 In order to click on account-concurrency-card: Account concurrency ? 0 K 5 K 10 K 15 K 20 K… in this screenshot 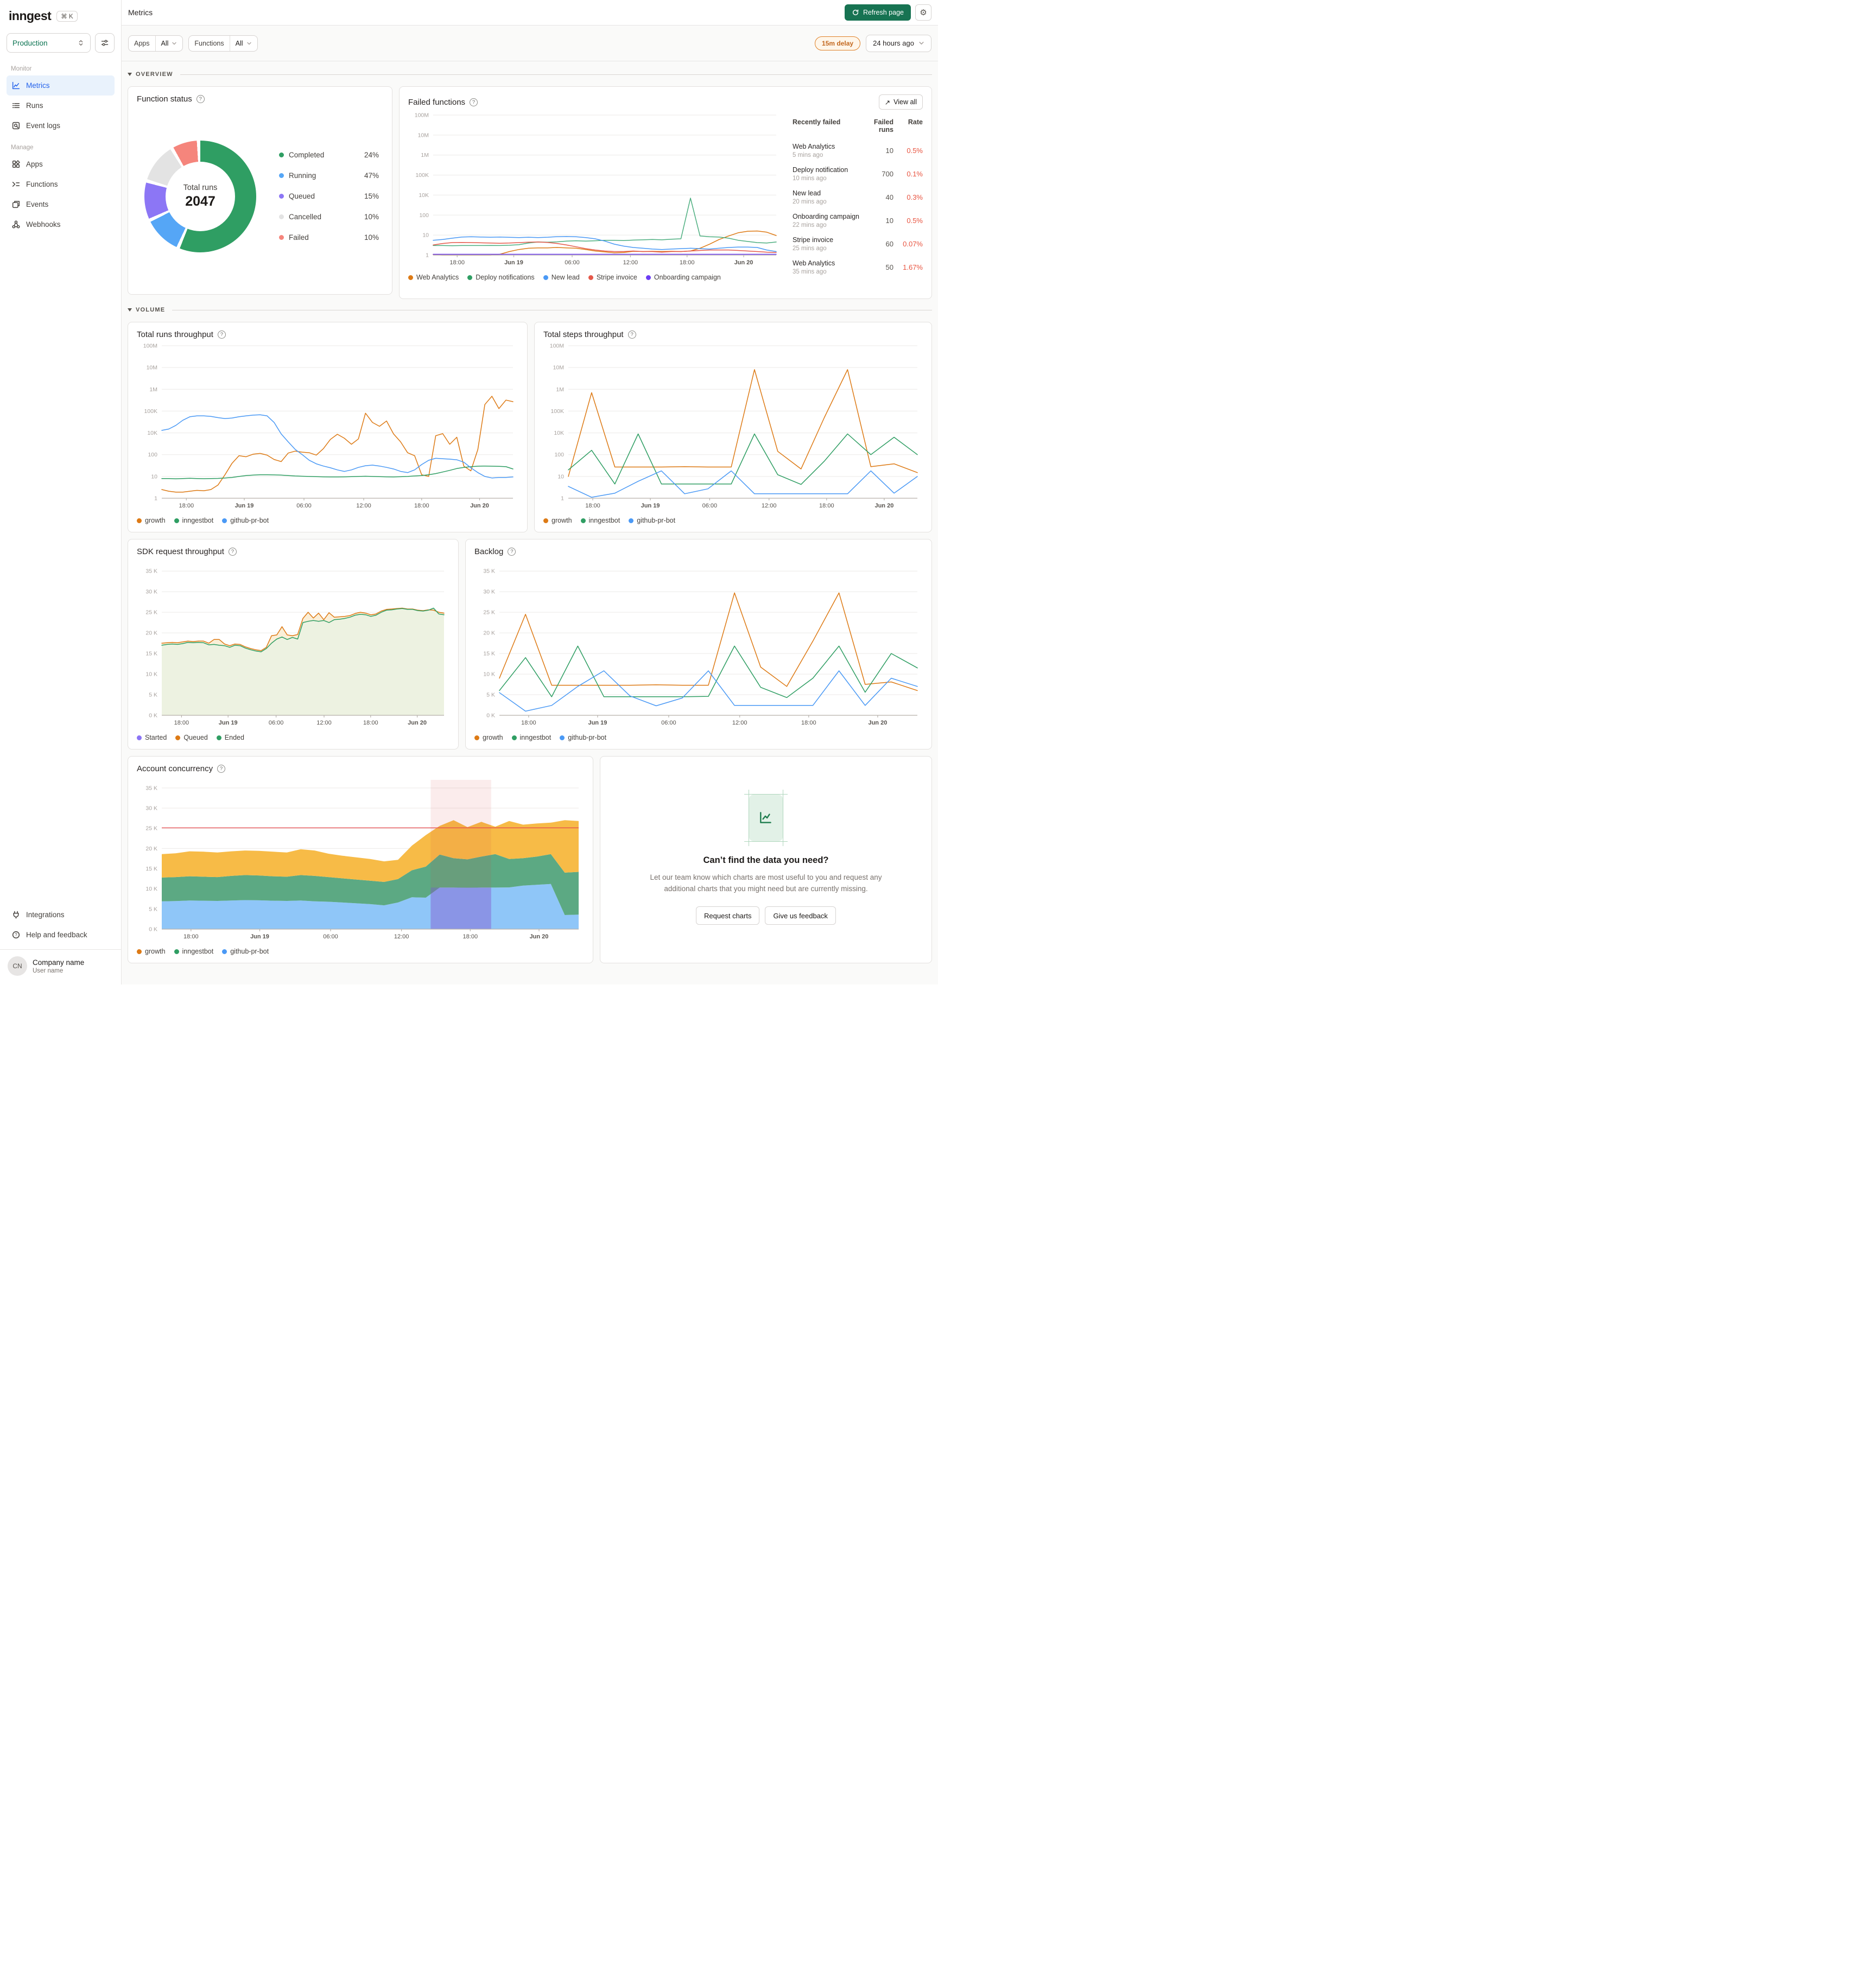, I will do `click(360, 859)`.